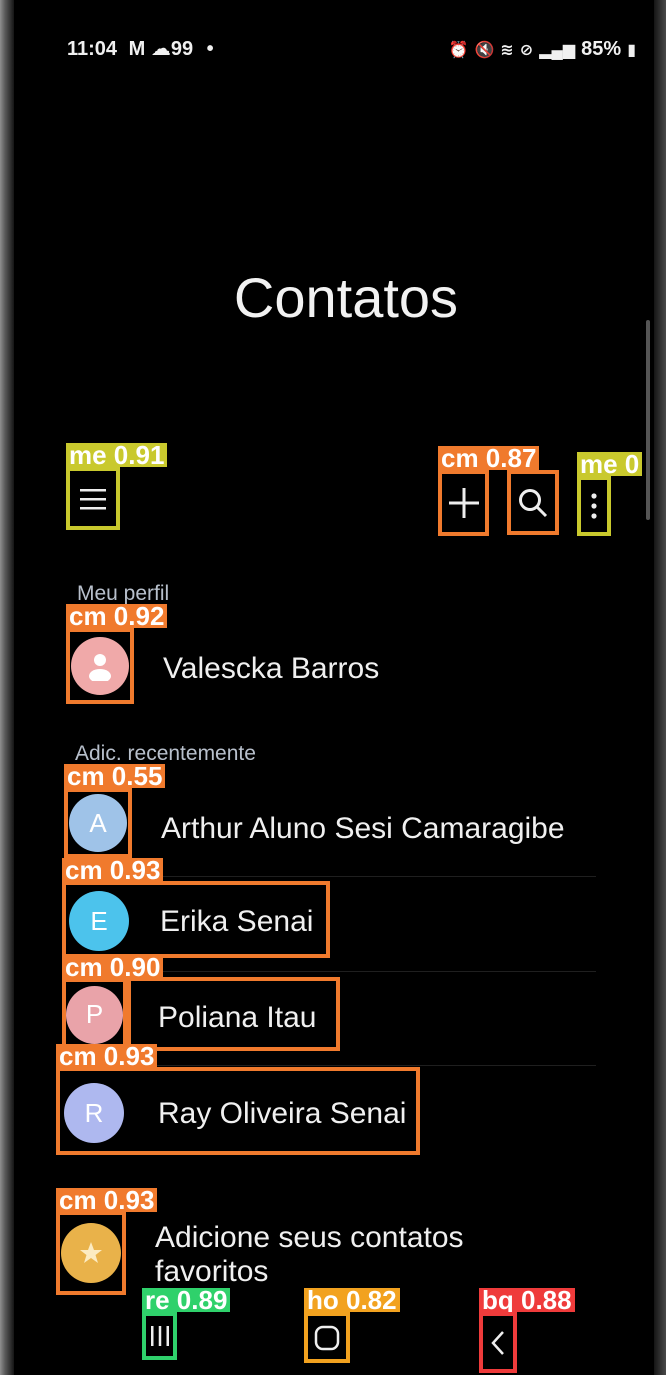 The image size is (666, 1375). I want to click on contact-row-erika: E Erika Senai, so click(196, 919).